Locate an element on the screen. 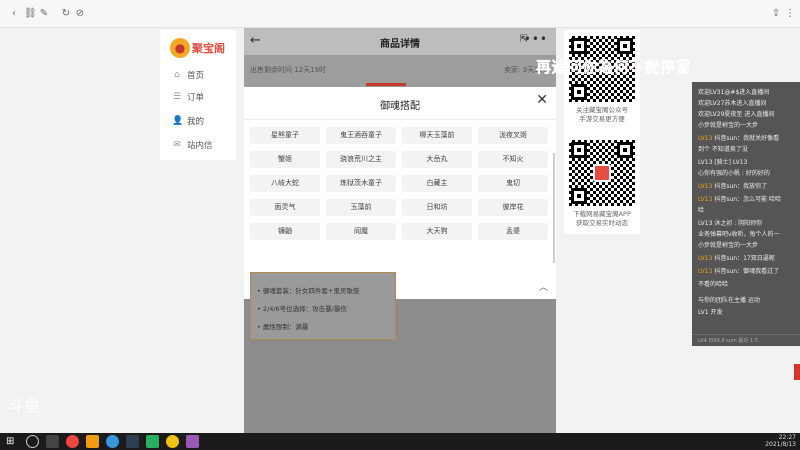 The height and width of the screenshot is (450, 800). browser-toolbar: ‹ ⛓ ✎ ↻ ⊘ ⇪ ⋮ is located at coordinates (400, 14).